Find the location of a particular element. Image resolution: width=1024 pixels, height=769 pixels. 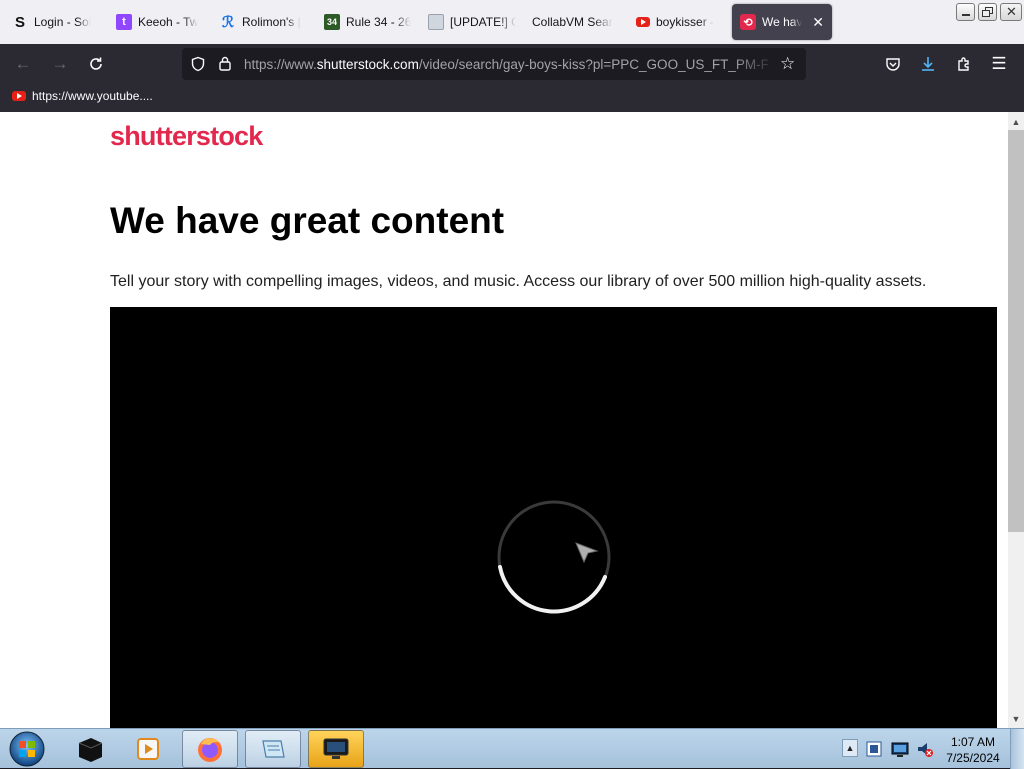

tab-label: CollabVM Sear is located at coordinates (572, 22).